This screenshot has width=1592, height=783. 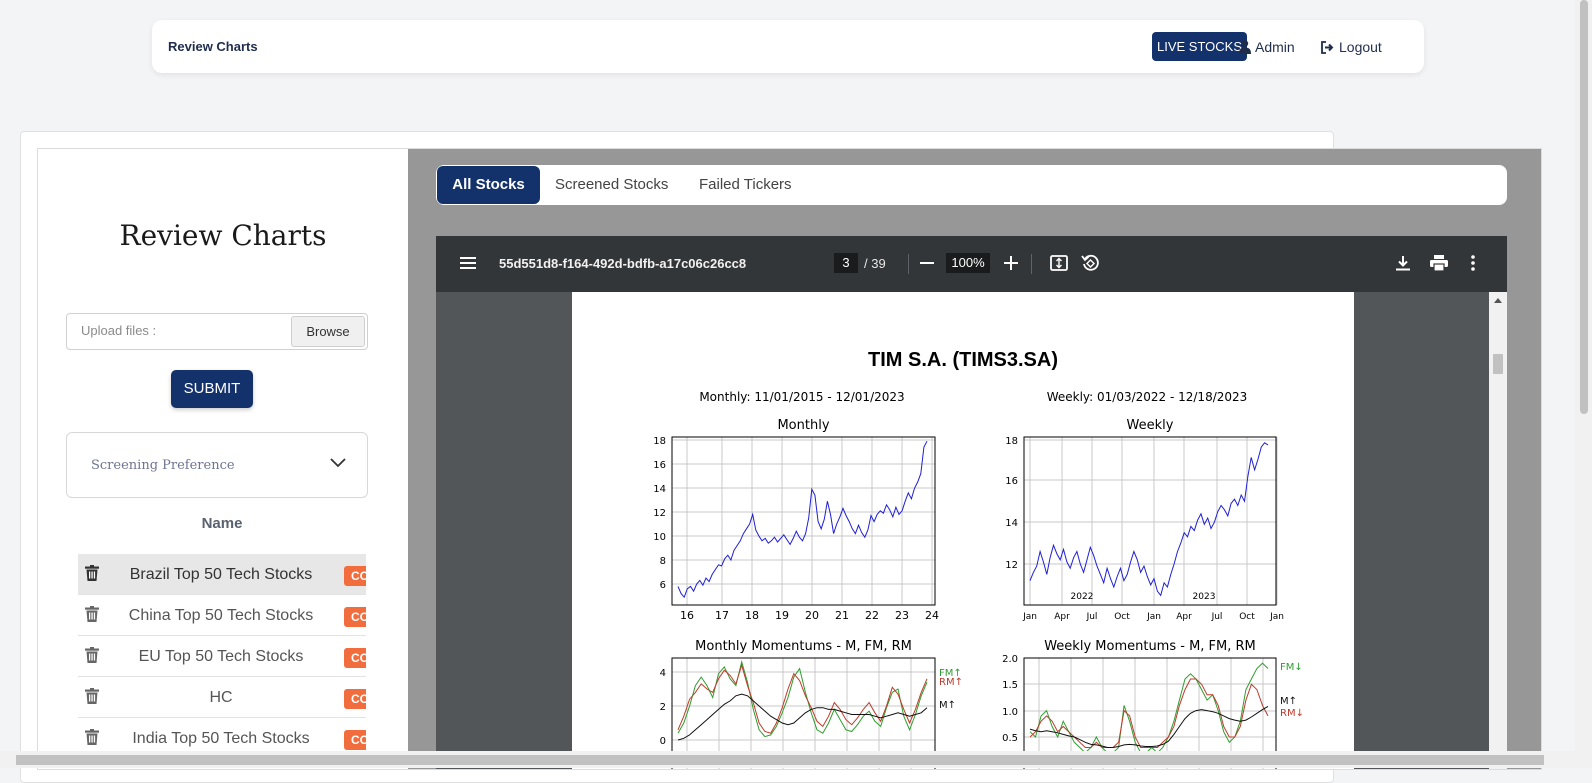 What do you see at coordinates (1584, 207) in the screenshot?
I see `window-vertical-scroll-thumb` at bounding box center [1584, 207].